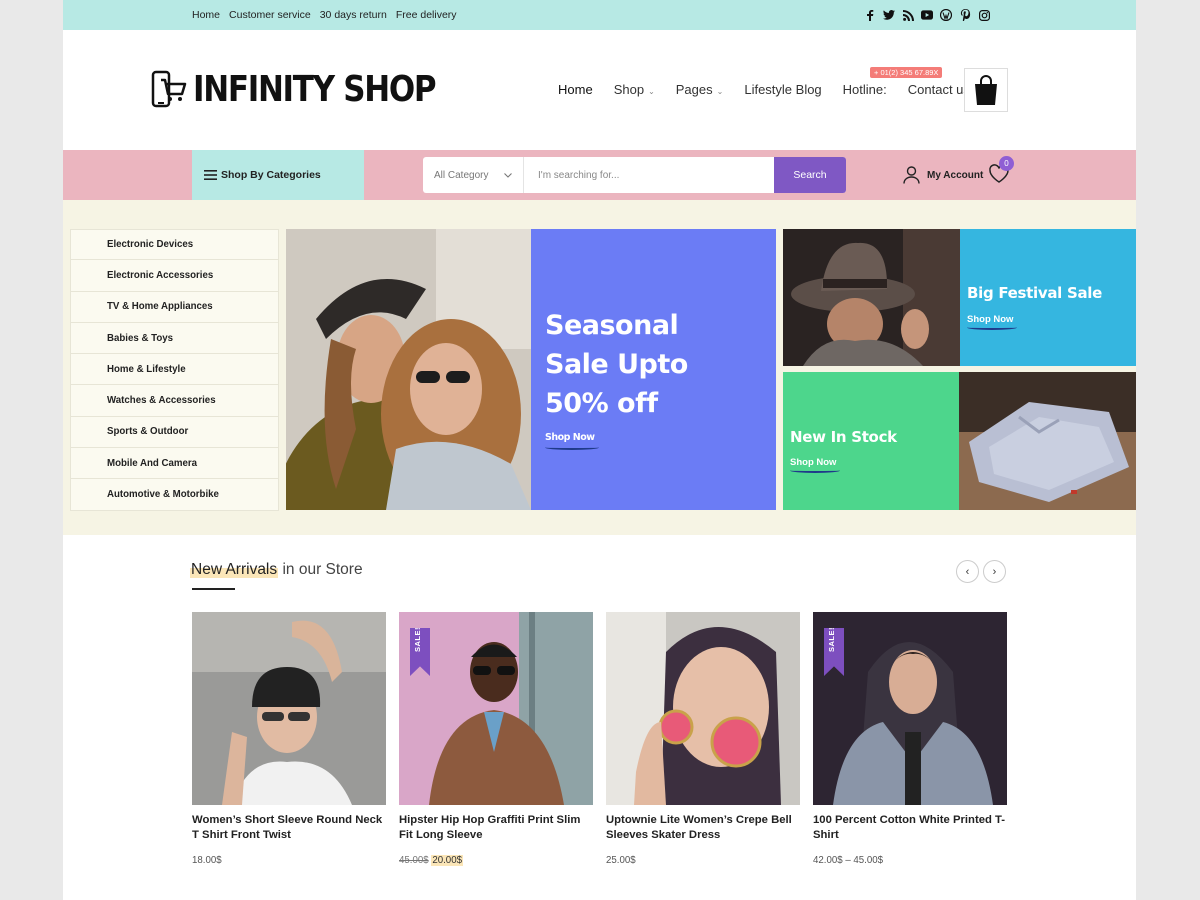 The height and width of the screenshot is (900, 1200). I want to click on new-in-stock-tile: New In Stock Shop Now, so click(871, 441).